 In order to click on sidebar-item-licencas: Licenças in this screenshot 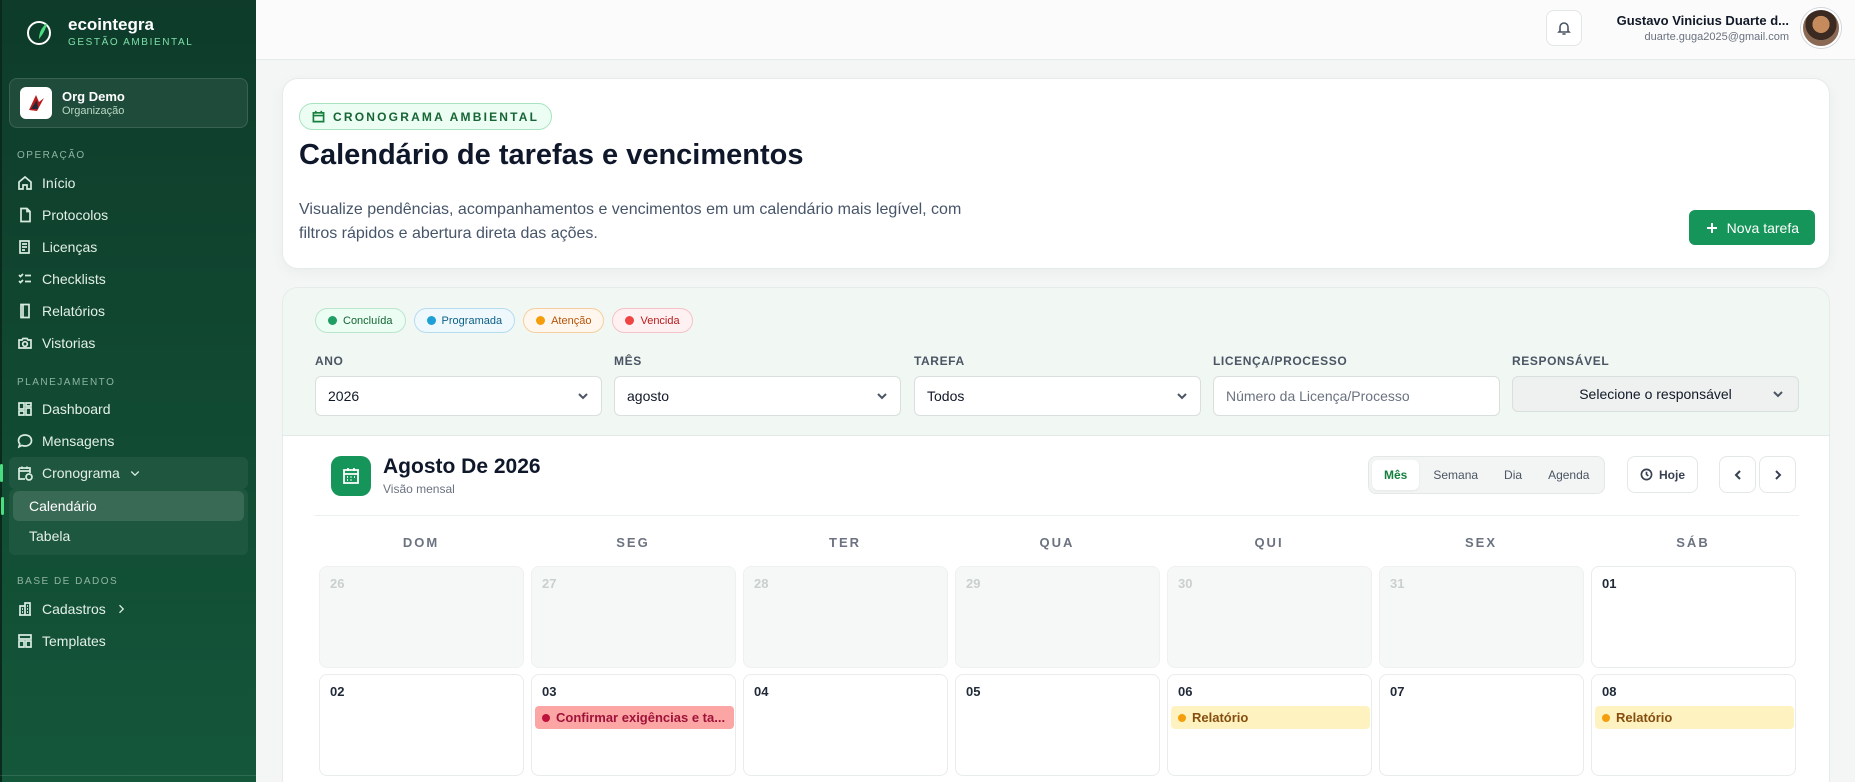, I will do `click(128, 247)`.